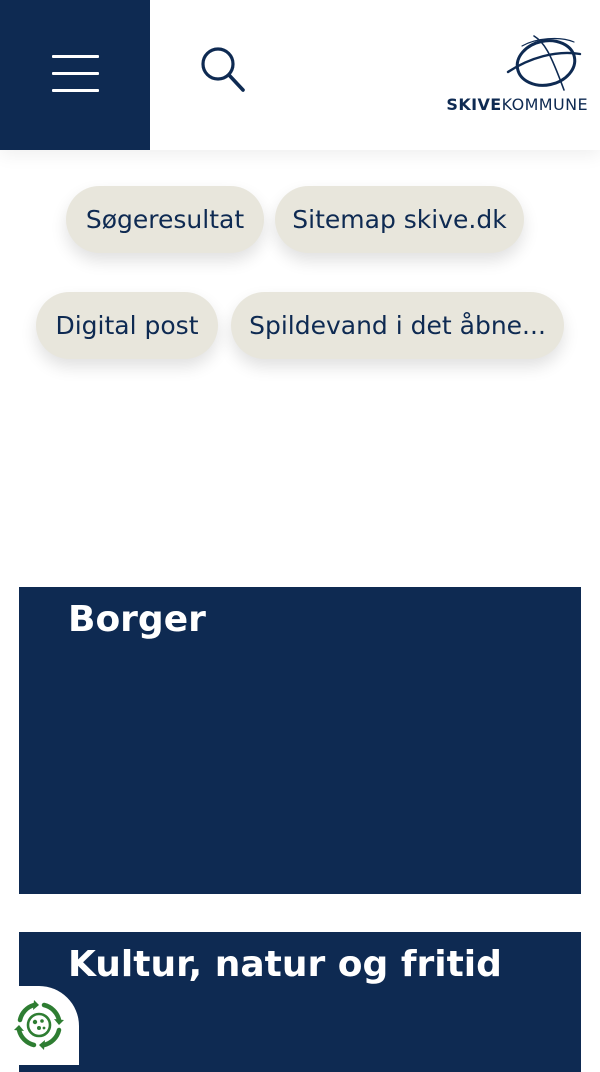 The height and width of the screenshot is (1072, 600). I want to click on logo-emblem-icon, so click(544, 63).